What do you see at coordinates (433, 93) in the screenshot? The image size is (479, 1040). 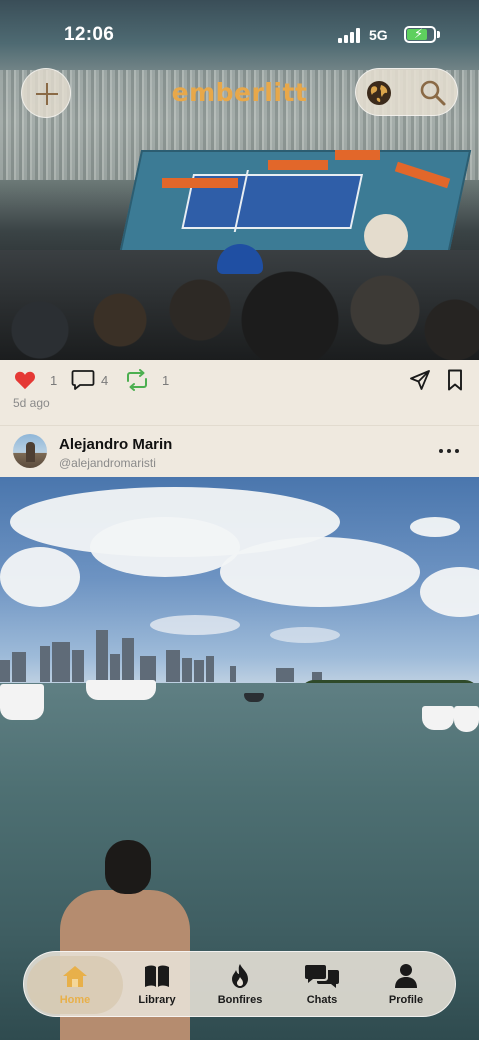 I see `search-icon` at bounding box center [433, 93].